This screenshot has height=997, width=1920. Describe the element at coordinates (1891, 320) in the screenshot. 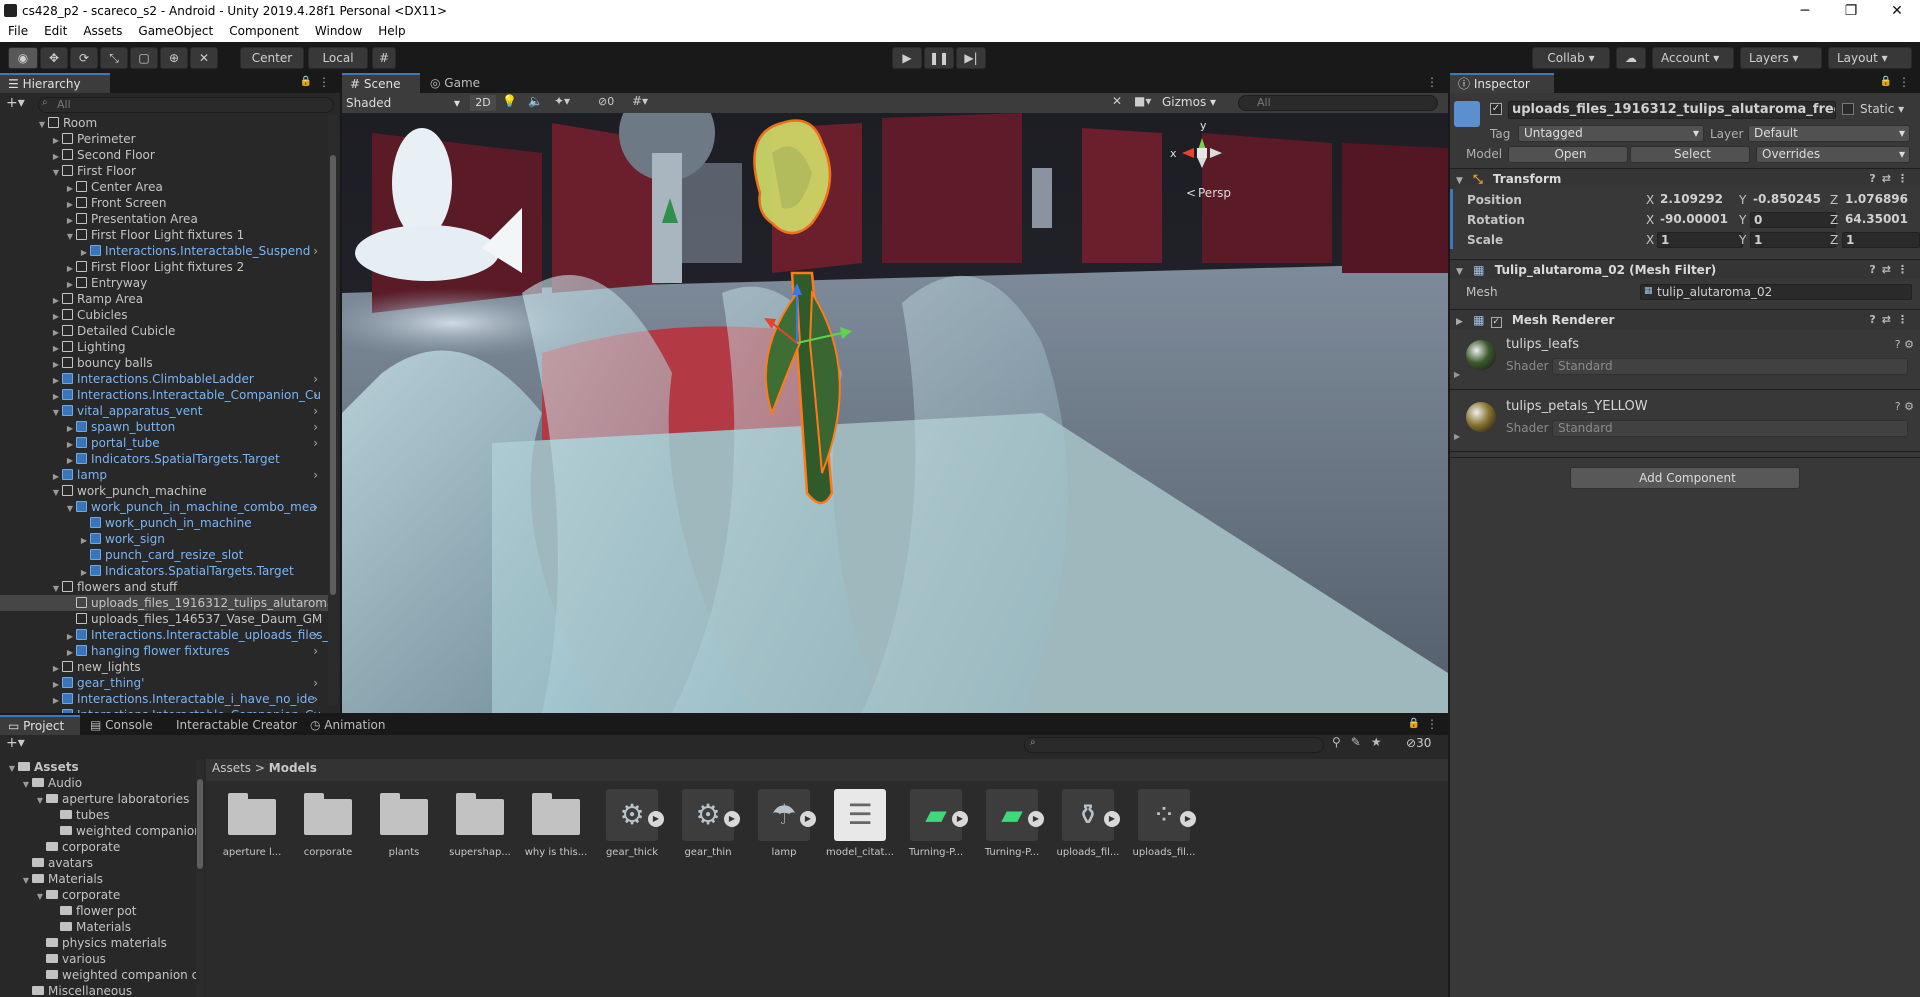

I see `mesh-renderer-menu-icons: ?⇄⋮` at that location.